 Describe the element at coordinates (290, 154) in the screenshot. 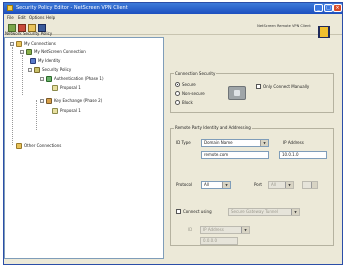

I see `ip-address-value: 10.0.1.0` at that location.